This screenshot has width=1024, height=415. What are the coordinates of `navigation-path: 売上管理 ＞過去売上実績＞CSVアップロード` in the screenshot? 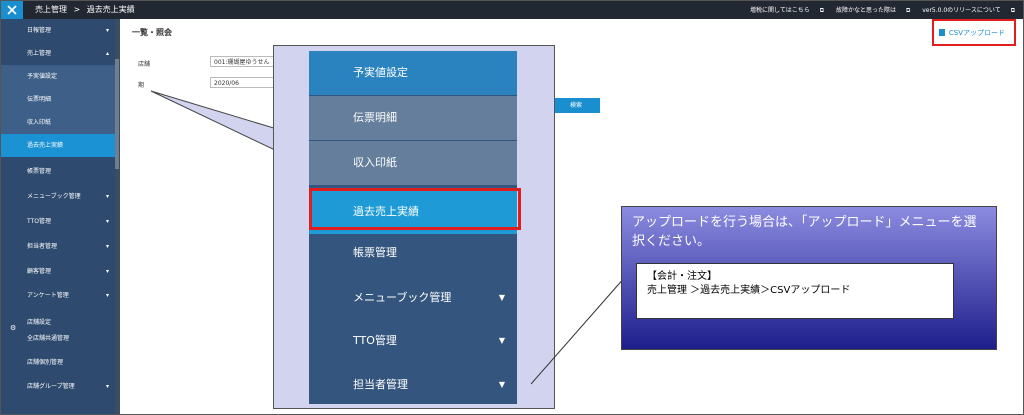 It's located at (749, 290).